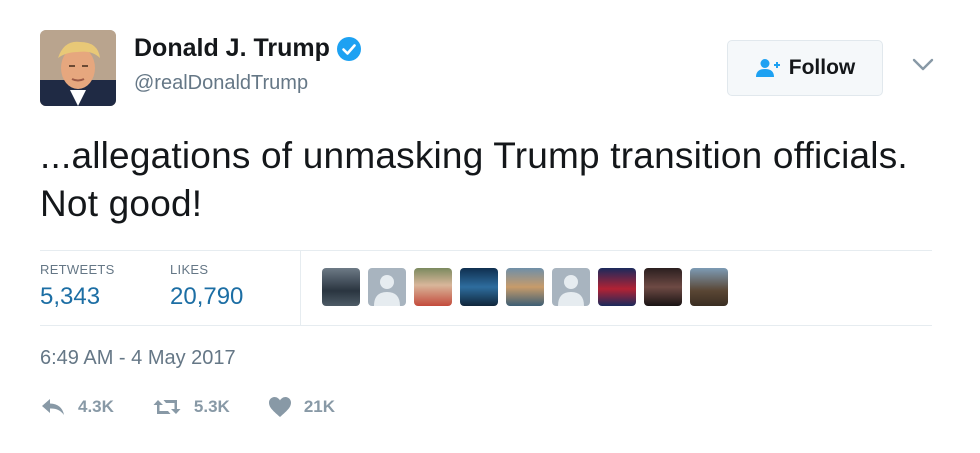 Image resolution: width=980 pixels, height=453 pixels. What do you see at coordinates (822, 67) in the screenshot?
I see `follow-button-label: Follow` at bounding box center [822, 67].